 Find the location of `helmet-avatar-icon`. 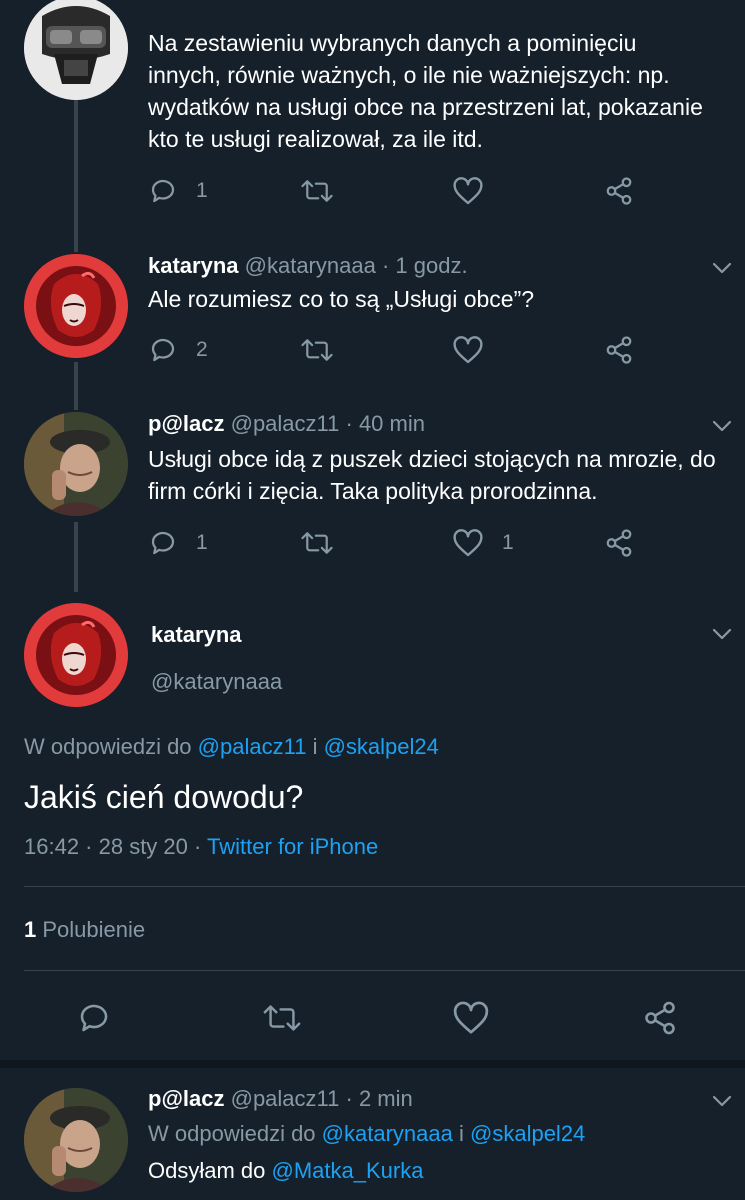

helmet-avatar-icon is located at coordinates (76, 50).